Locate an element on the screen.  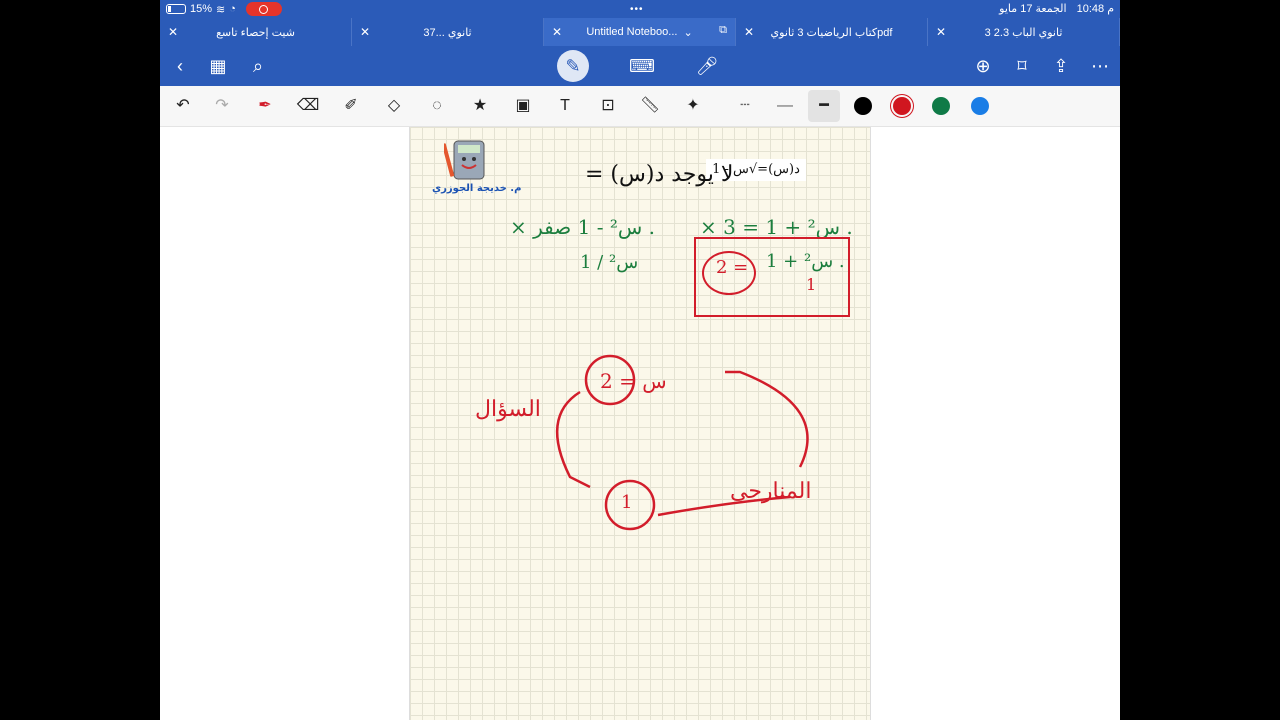
tab-statistics: ✕ شيت إحصاء تاسع is located at coordinates (256, 32).